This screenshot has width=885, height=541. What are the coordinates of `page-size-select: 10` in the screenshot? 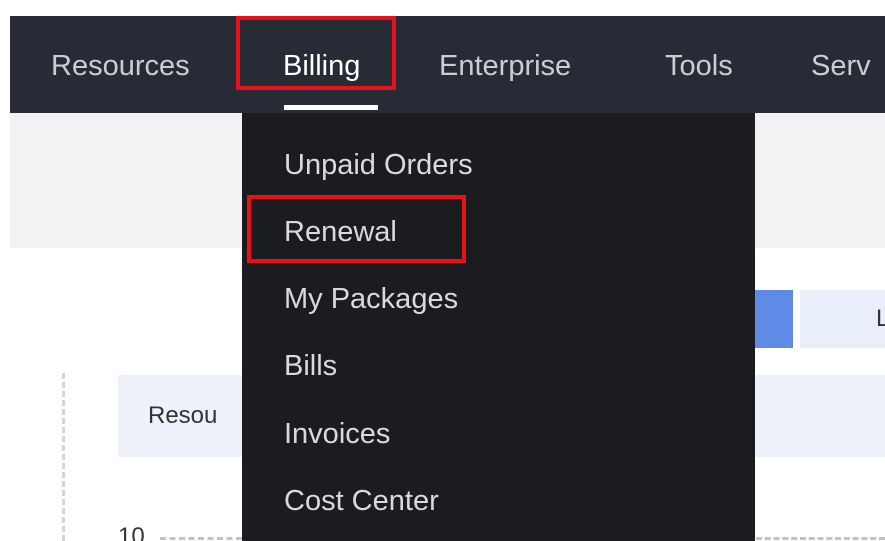 It's located at (131, 531).